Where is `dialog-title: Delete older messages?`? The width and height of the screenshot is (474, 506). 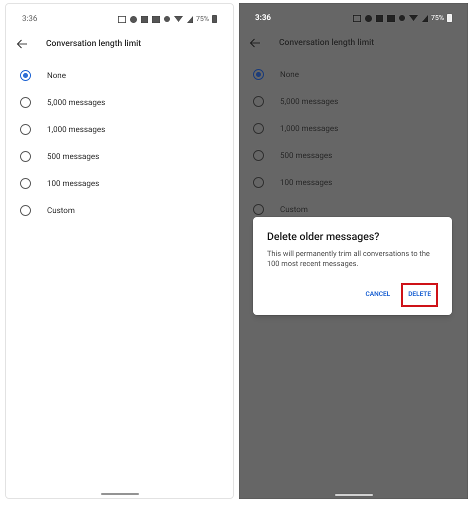
dialog-title: Delete older messages? is located at coordinates (323, 237).